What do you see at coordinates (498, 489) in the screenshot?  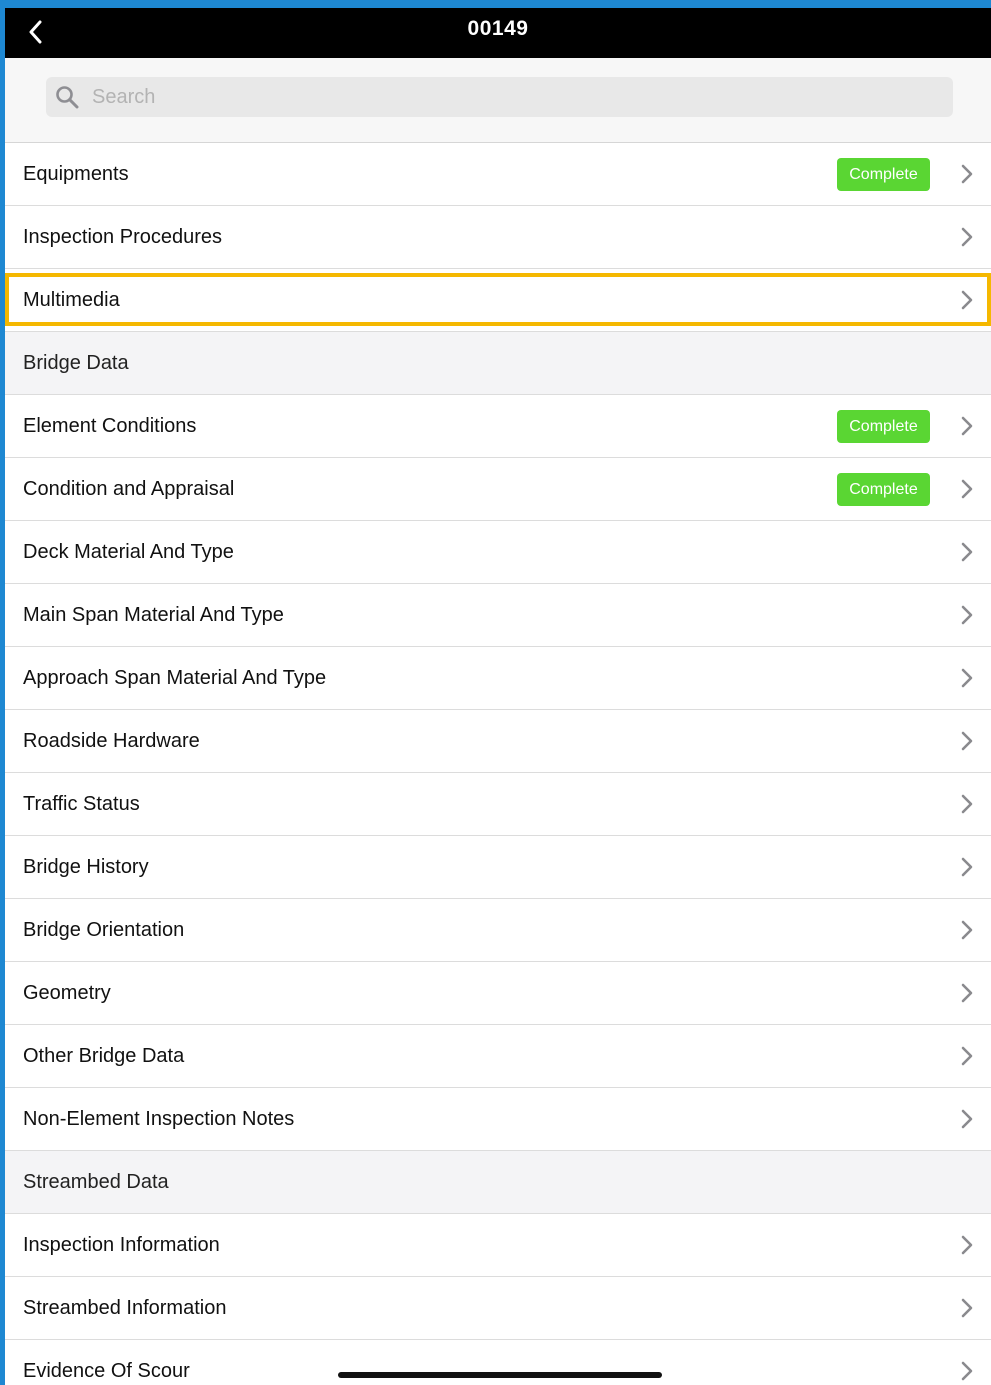 I see `list-item-condition-and-appraisal: Condition and Appraisal Complete` at bounding box center [498, 489].